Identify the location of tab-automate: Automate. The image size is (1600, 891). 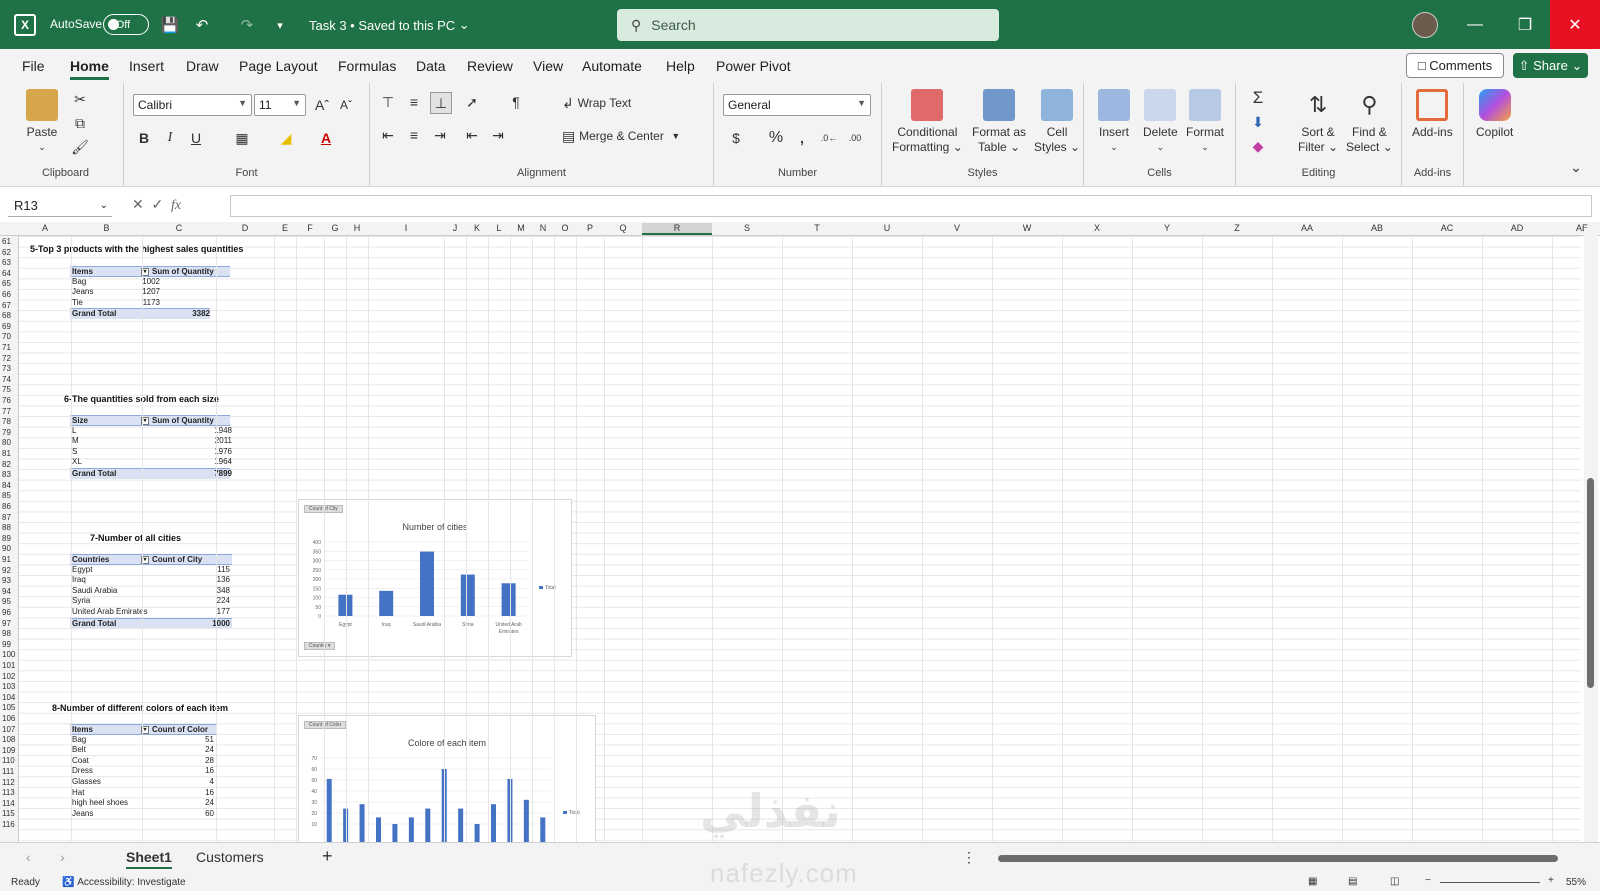
(612, 66).